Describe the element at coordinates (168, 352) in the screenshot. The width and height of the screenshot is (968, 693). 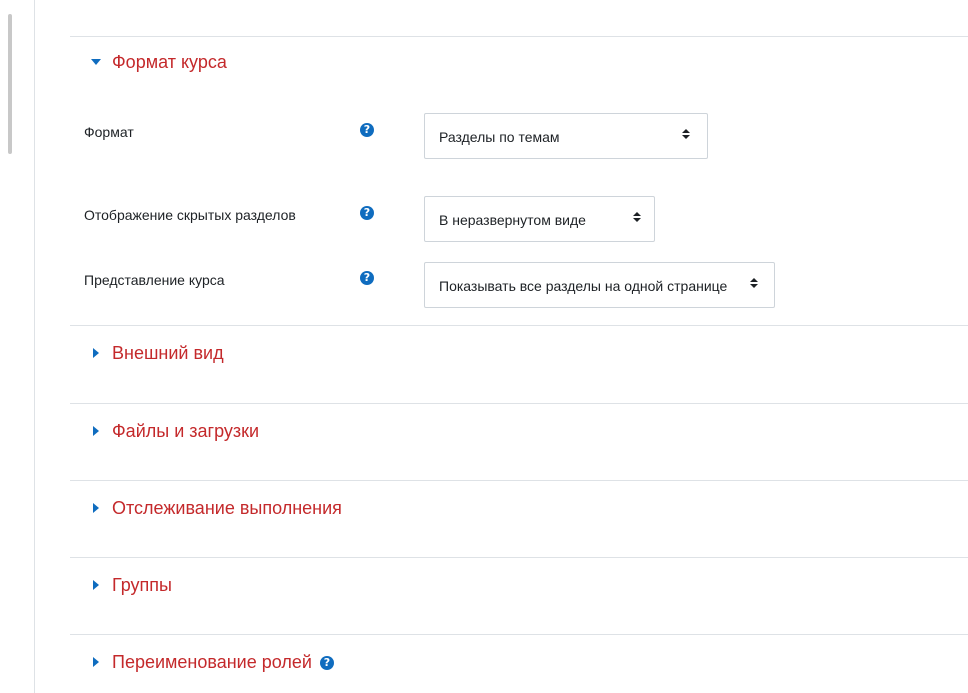
I see `section-title-appearance: Внешний вид` at that location.